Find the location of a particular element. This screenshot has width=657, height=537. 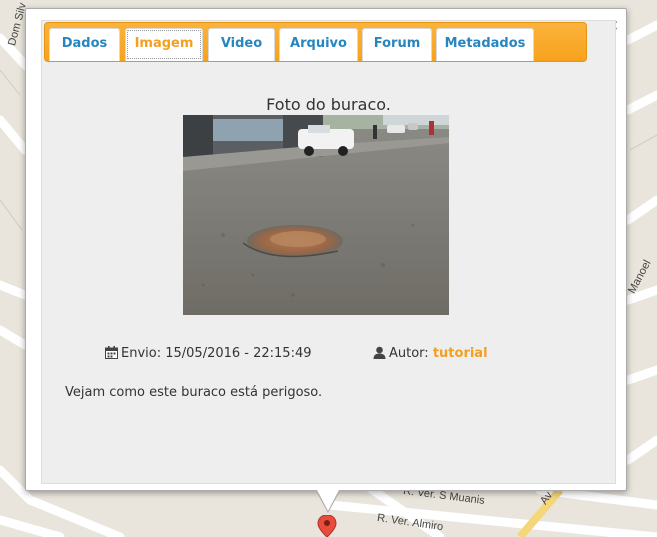

image-description: Vejam como este buraco está perigoso. is located at coordinates (194, 392).